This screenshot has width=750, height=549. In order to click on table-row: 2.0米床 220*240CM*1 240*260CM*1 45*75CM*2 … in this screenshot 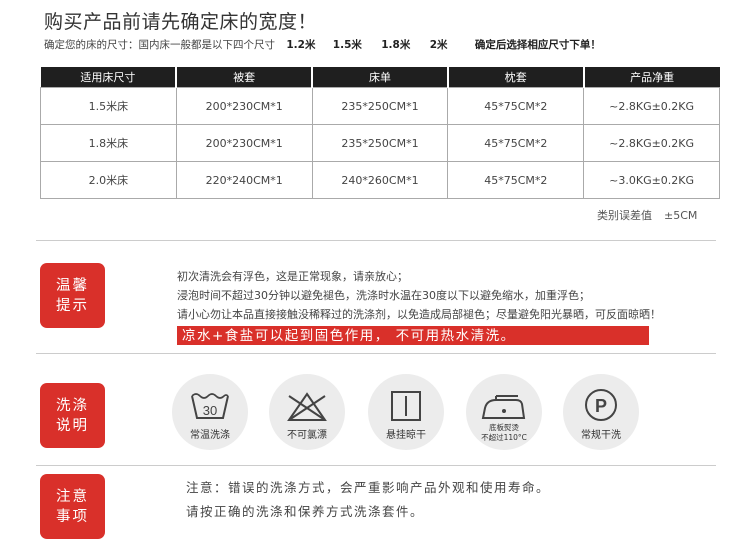, I will do `click(380, 180)`.